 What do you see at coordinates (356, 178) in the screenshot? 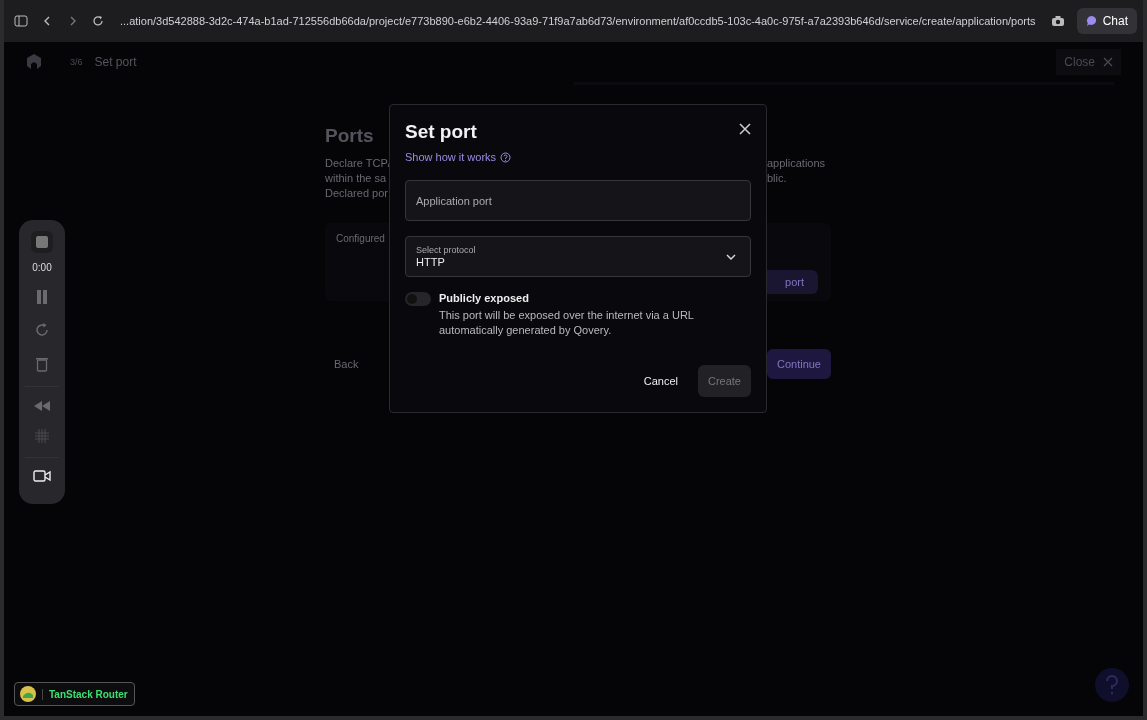
I see `description-text: within the sa` at bounding box center [356, 178].